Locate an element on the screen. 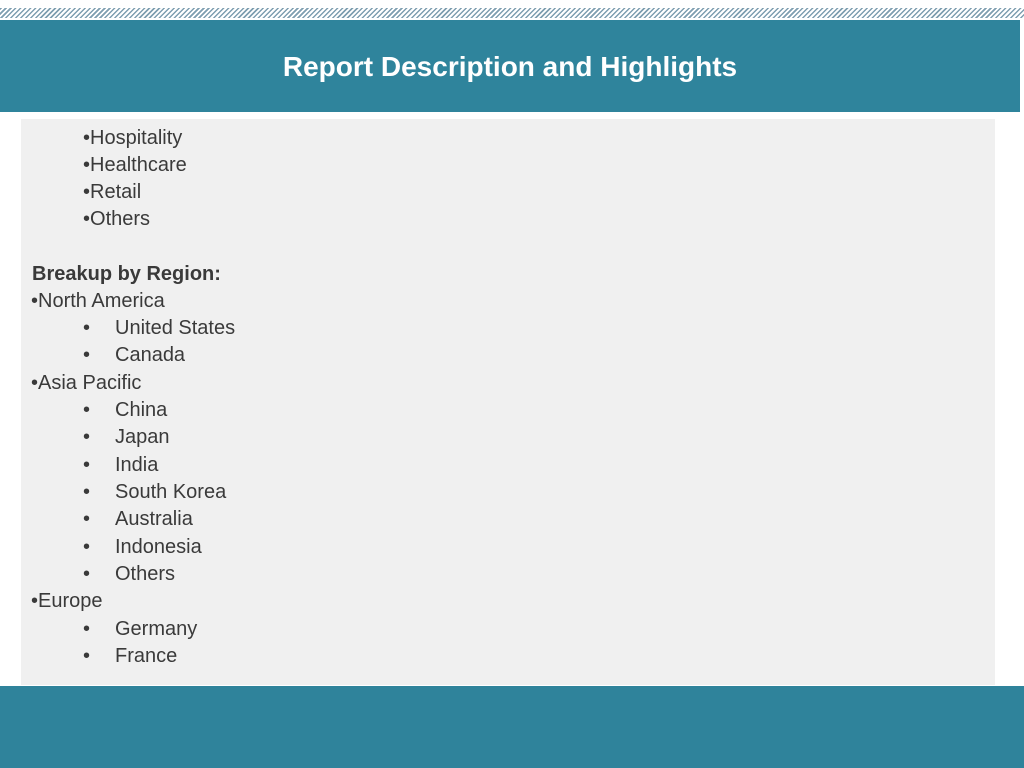 This screenshot has height=768, width=1024. country-item: Indonesia is located at coordinates (158, 547).